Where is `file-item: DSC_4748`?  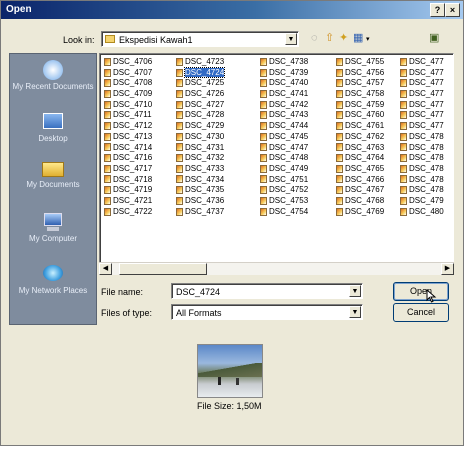 file-item: DSC_4748 is located at coordinates (284, 158).